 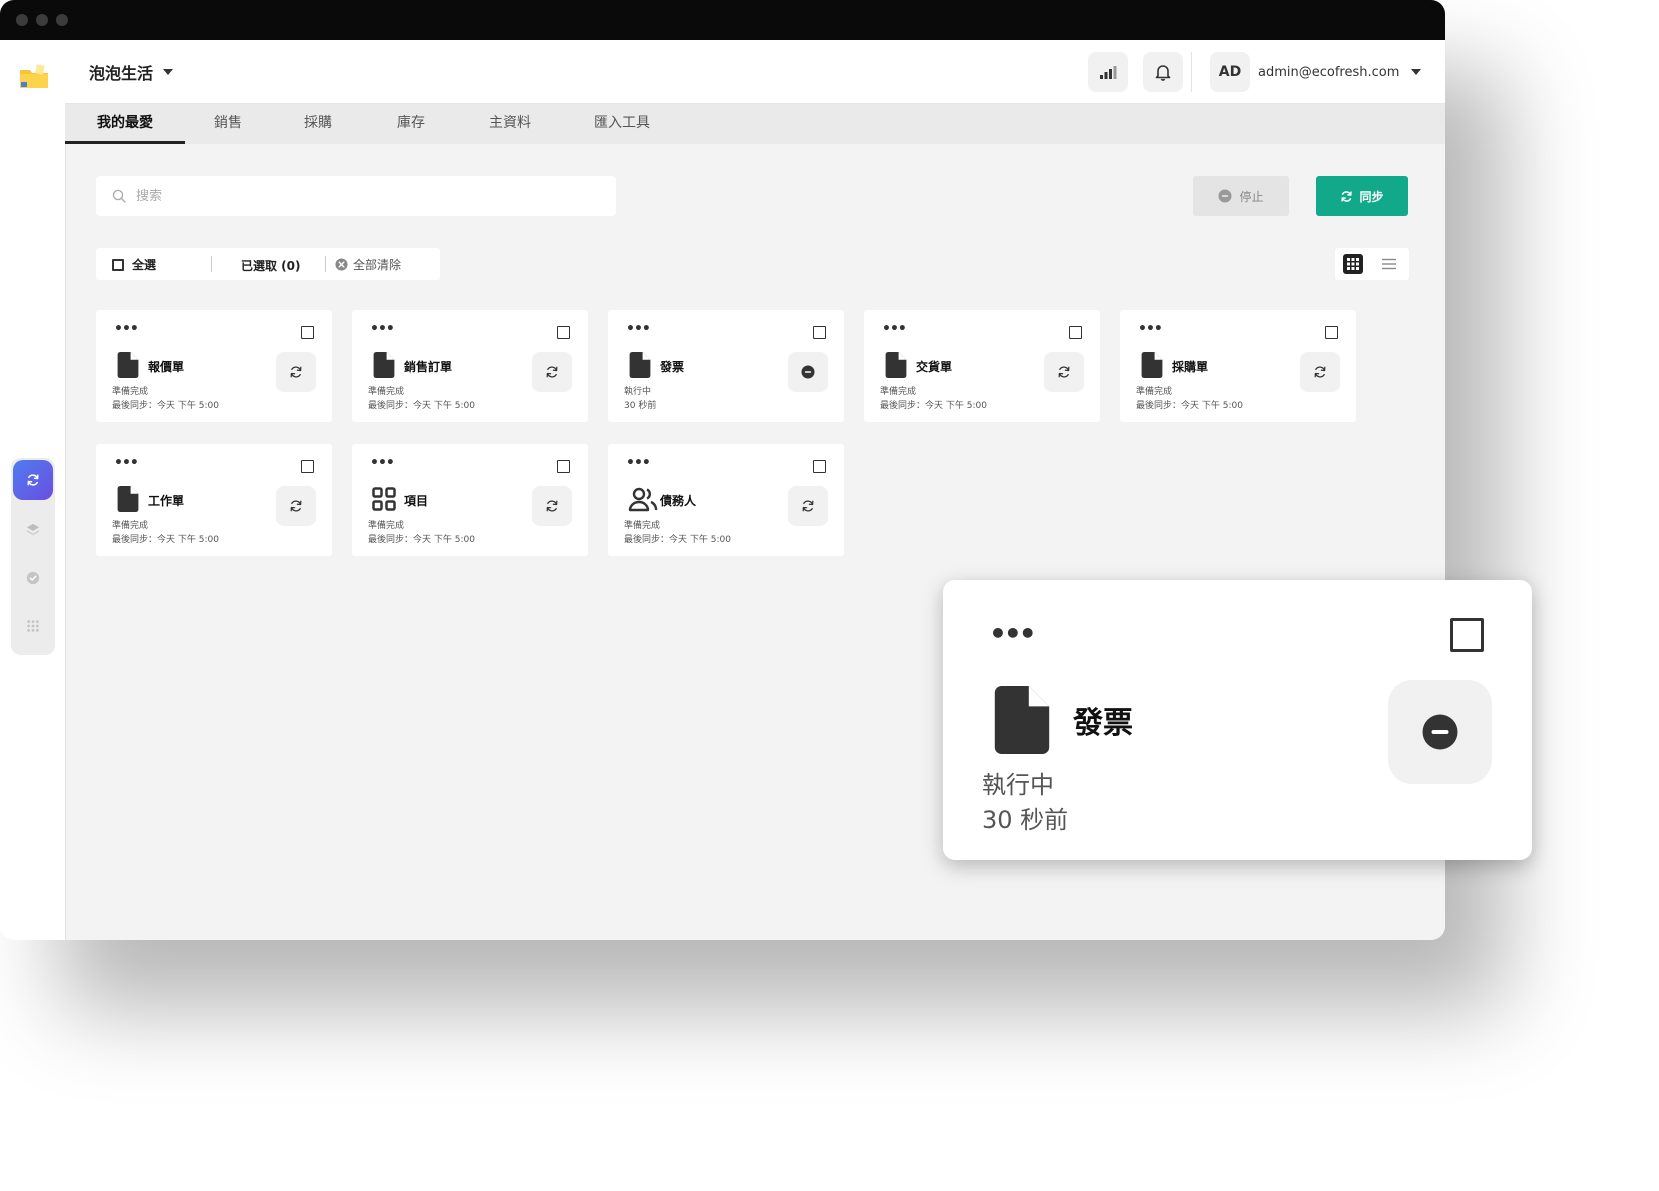 I want to click on sync-button: 同步, so click(x=1362, y=196).